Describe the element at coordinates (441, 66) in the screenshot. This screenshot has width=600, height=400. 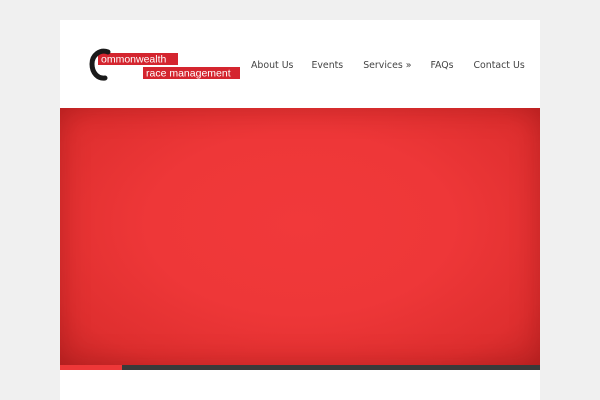
I see `nav-faqs: FAQs` at that location.